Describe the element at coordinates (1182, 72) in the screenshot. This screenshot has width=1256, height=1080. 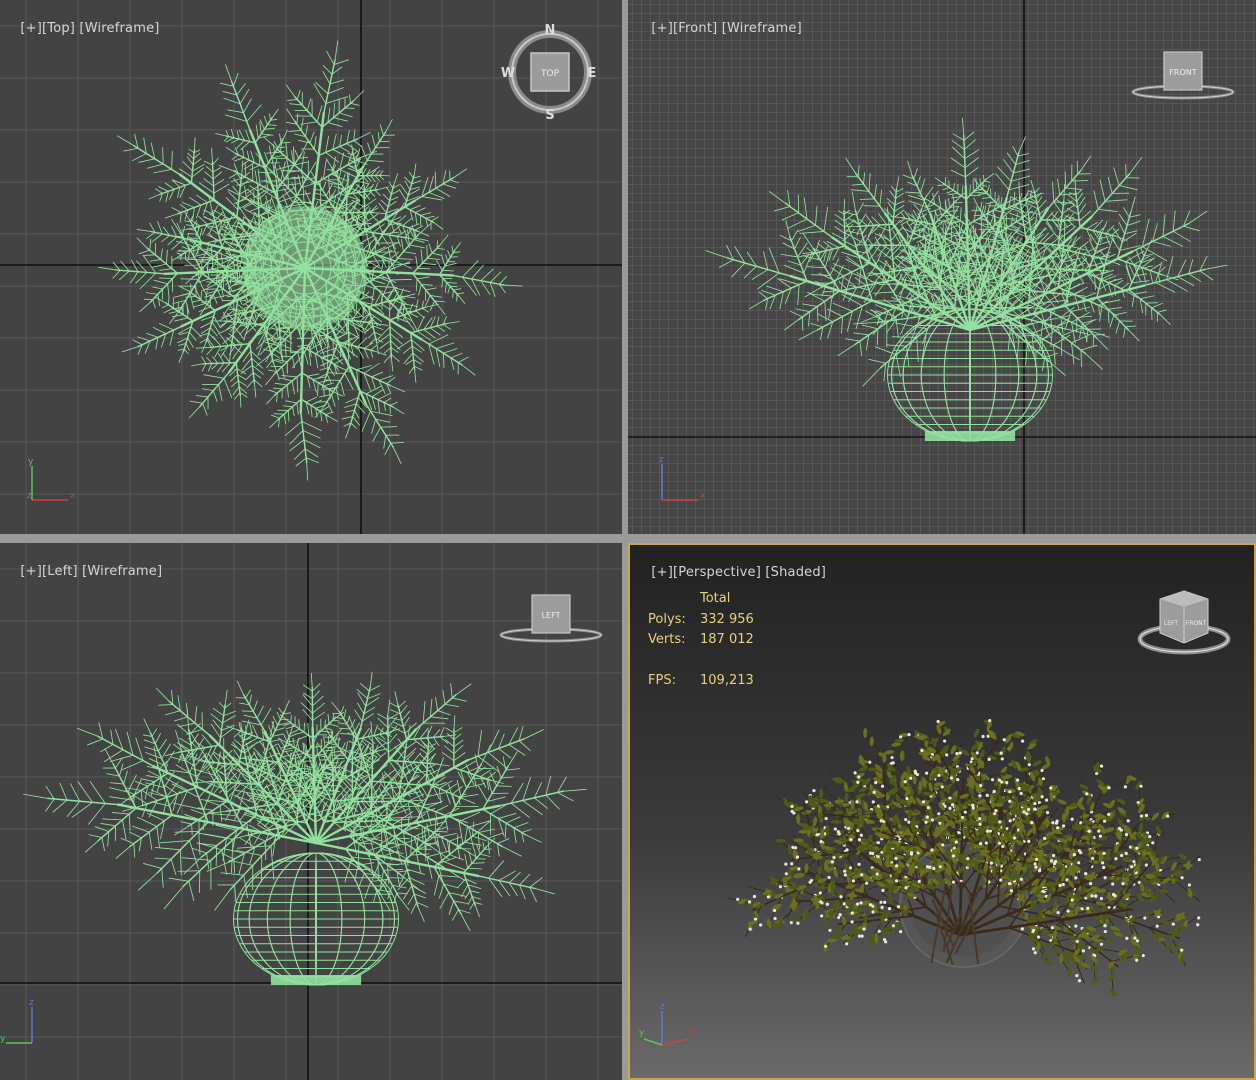
I see `viewcube-face-label: FRONT` at that location.